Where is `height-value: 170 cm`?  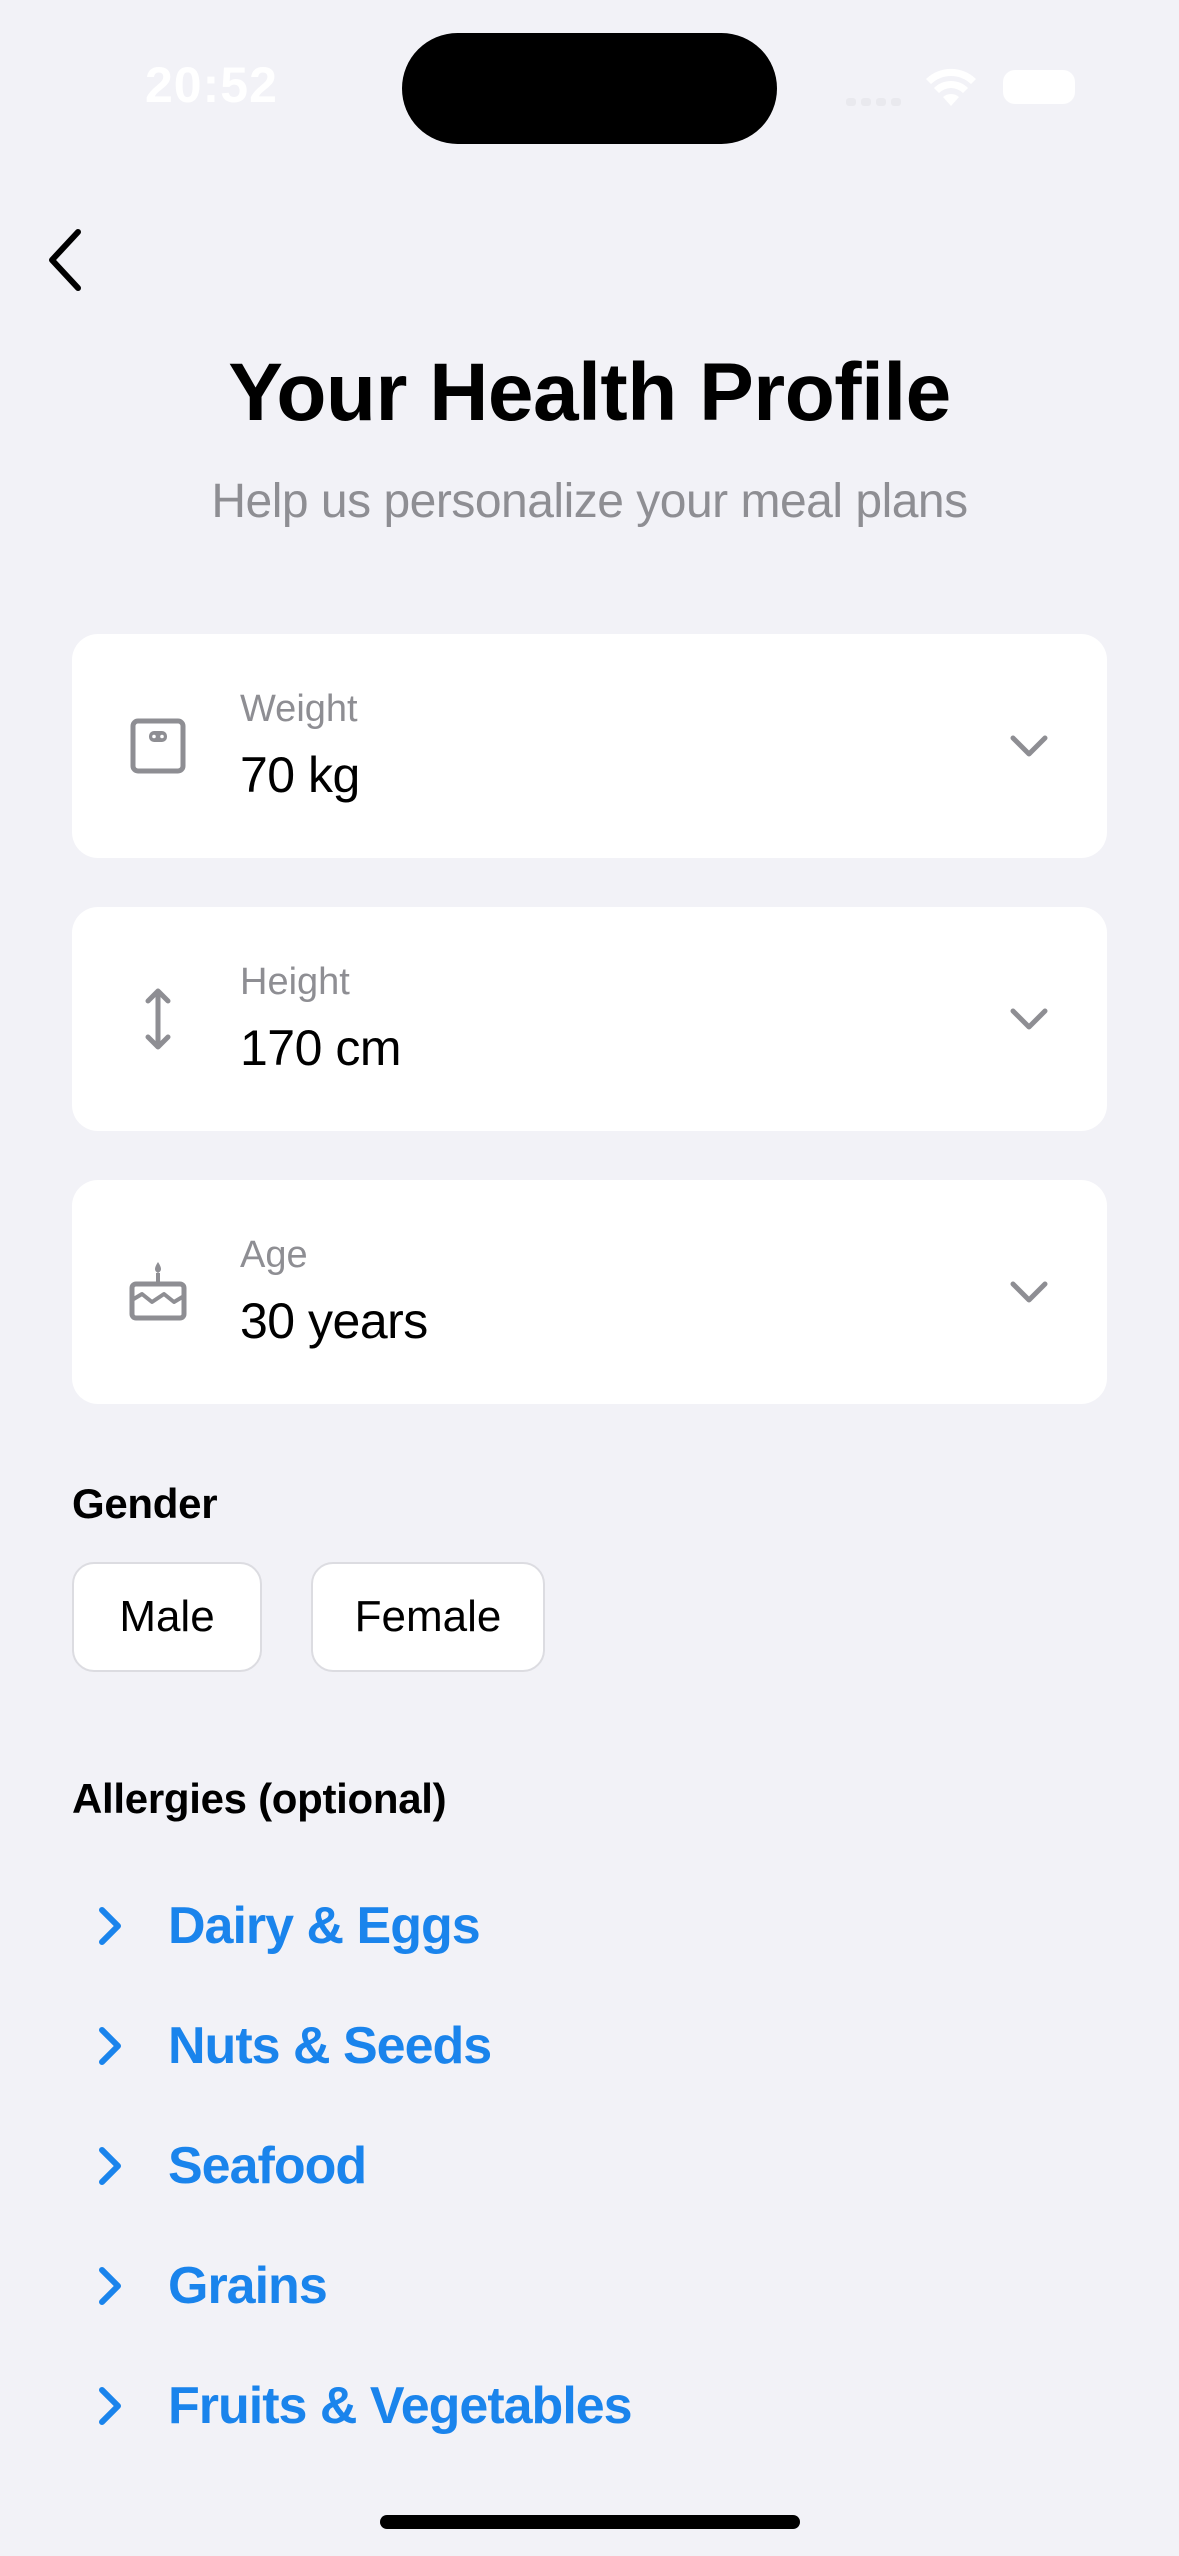
height-value: 170 cm is located at coordinates (320, 1048).